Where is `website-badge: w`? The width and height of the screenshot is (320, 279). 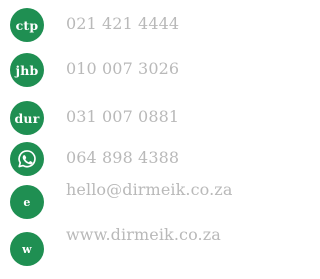 website-badge: w is located at coordinates (27, 249).